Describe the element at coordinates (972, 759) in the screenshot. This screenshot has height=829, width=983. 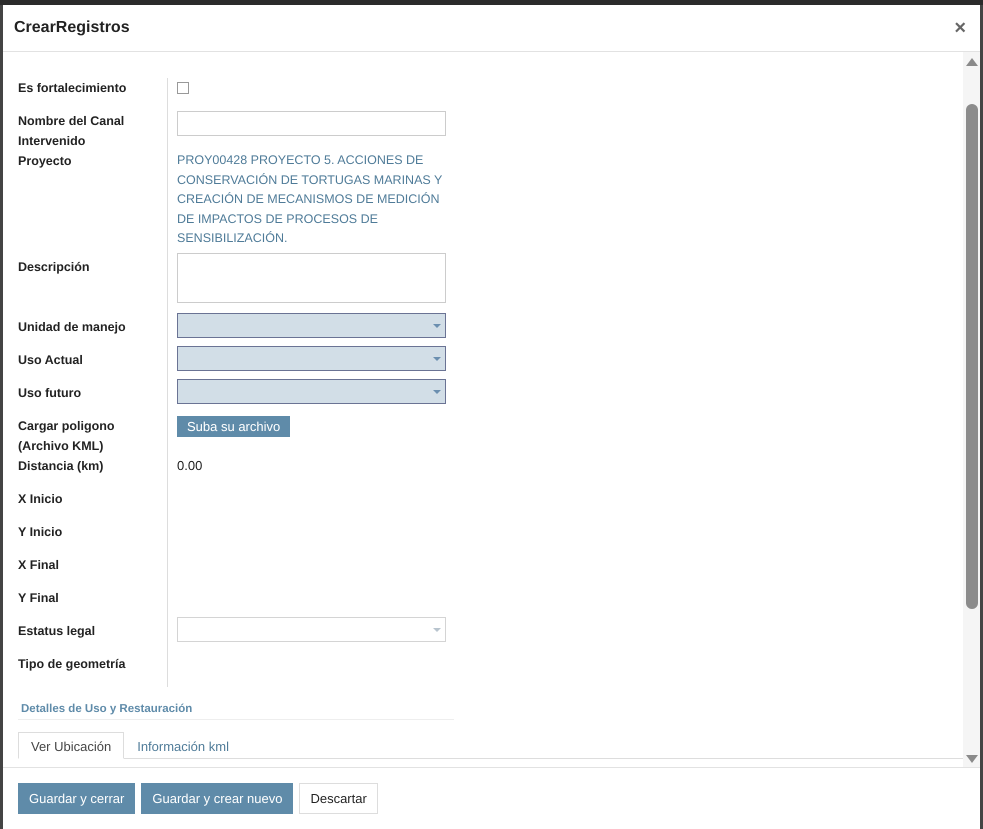
I see `scroll-down-icon` at that location.